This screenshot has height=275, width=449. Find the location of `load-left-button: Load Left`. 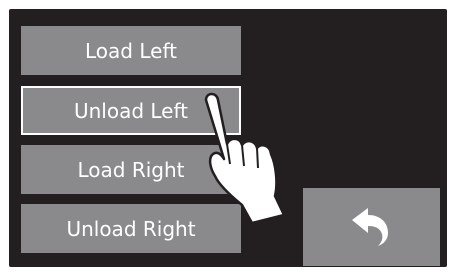

load-left-button: Load Left is located at coordinates (131, 50).